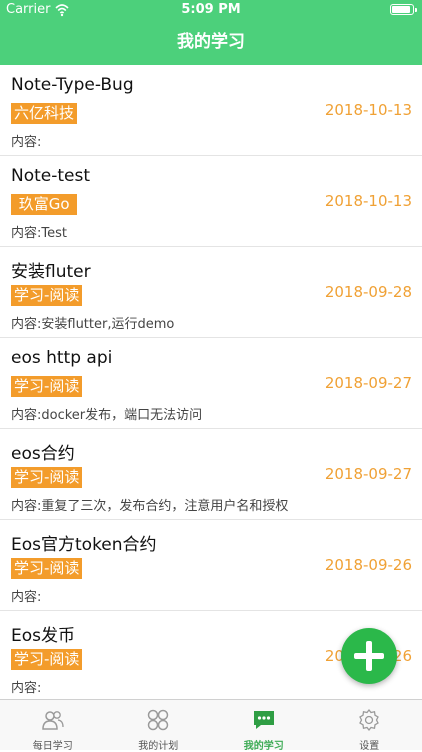  Describe the element at coordinates (149, 504) in the screenshot. I see `item-content: 内容:重复了三次，发布合约，注意用户名和授权` at that location.